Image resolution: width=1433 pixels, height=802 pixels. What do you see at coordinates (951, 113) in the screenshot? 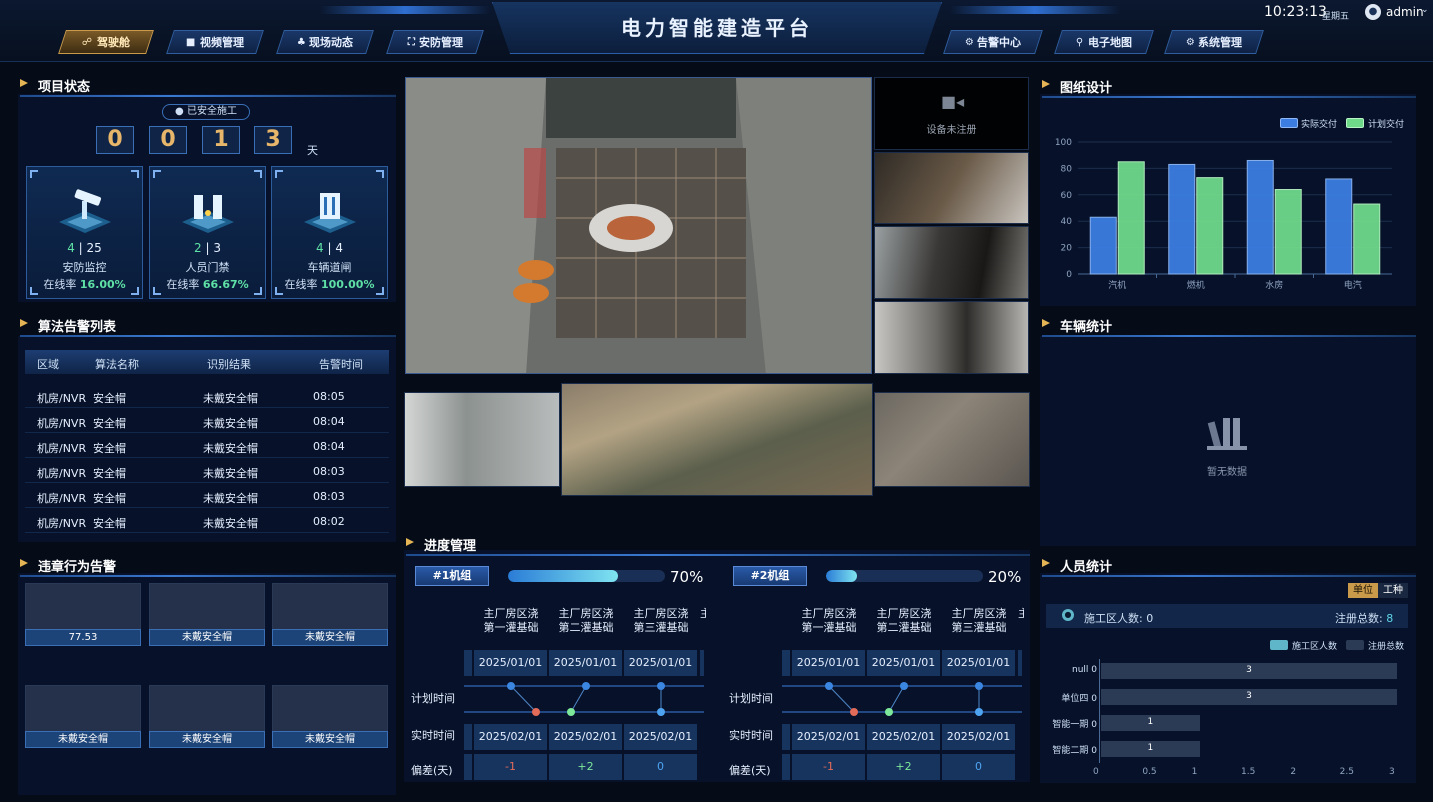
I see `video-slot-unregistered: ■◂ 设备未注册` at bounding box center [951, 113].